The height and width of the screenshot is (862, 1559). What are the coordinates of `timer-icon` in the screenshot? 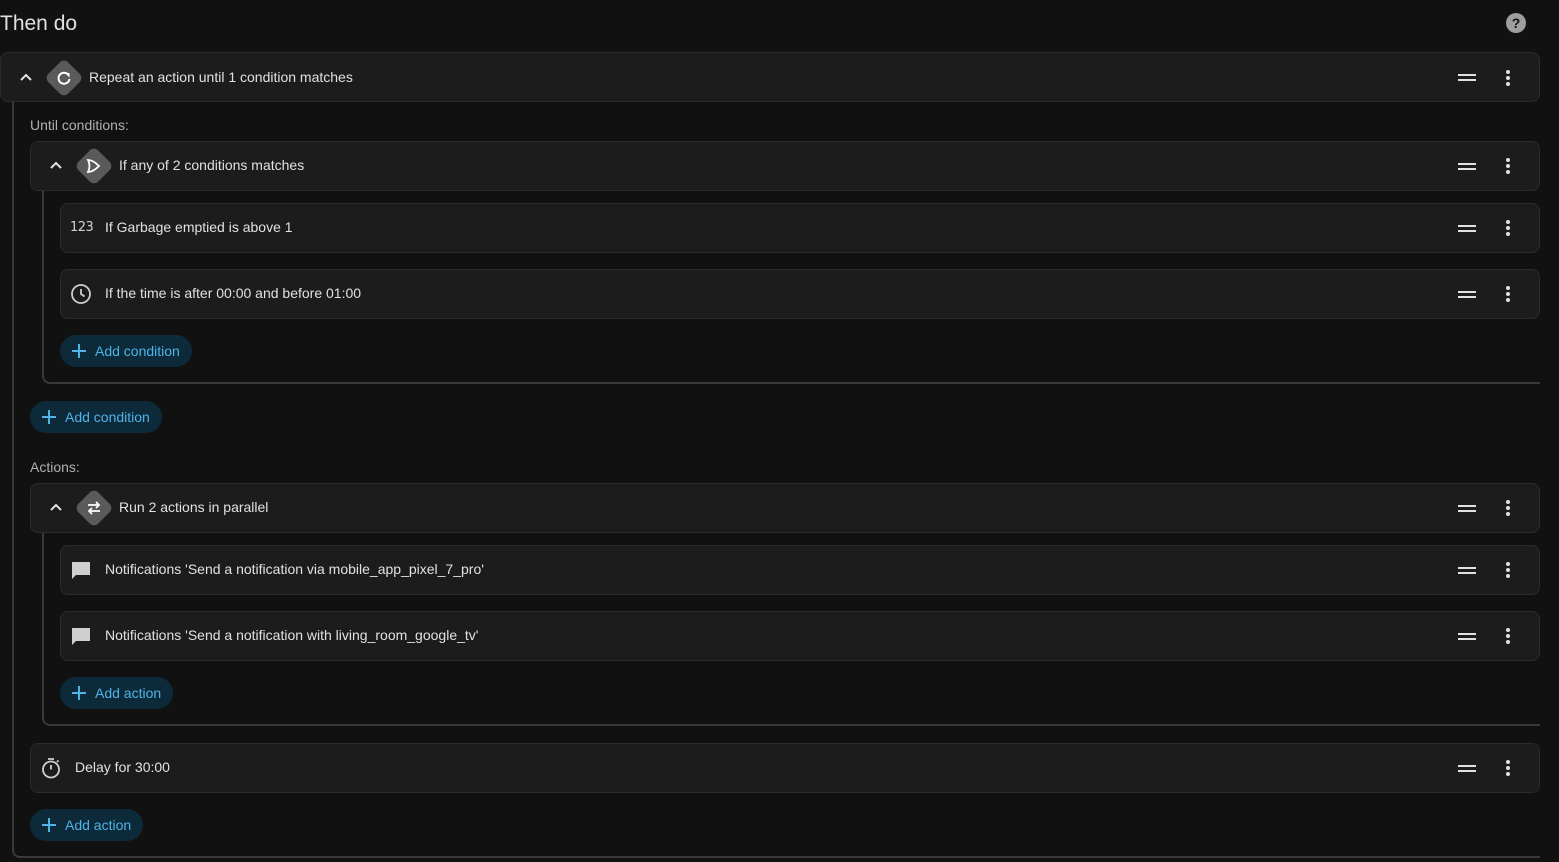 It's located at (51, 768).